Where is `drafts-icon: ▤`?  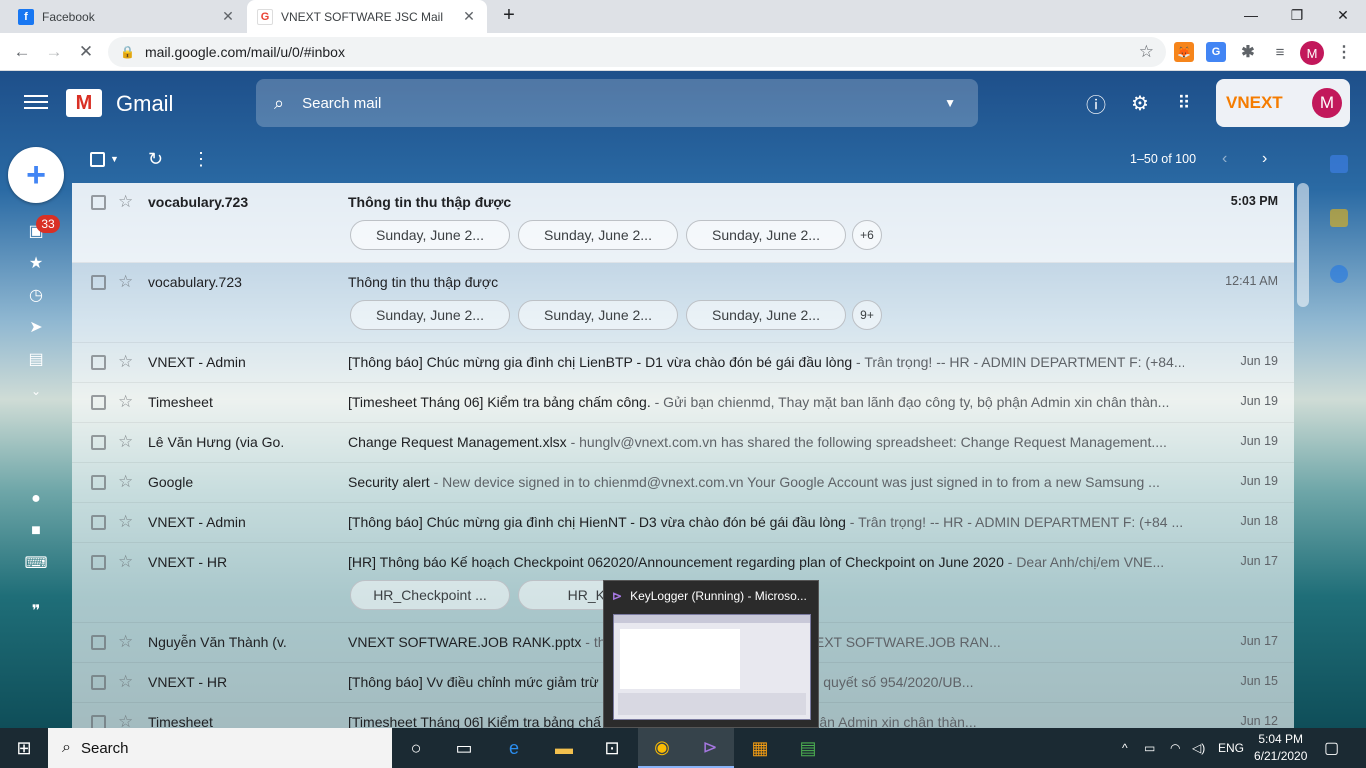 drafts-icon: ▤ is located at coordinates (36, 359).